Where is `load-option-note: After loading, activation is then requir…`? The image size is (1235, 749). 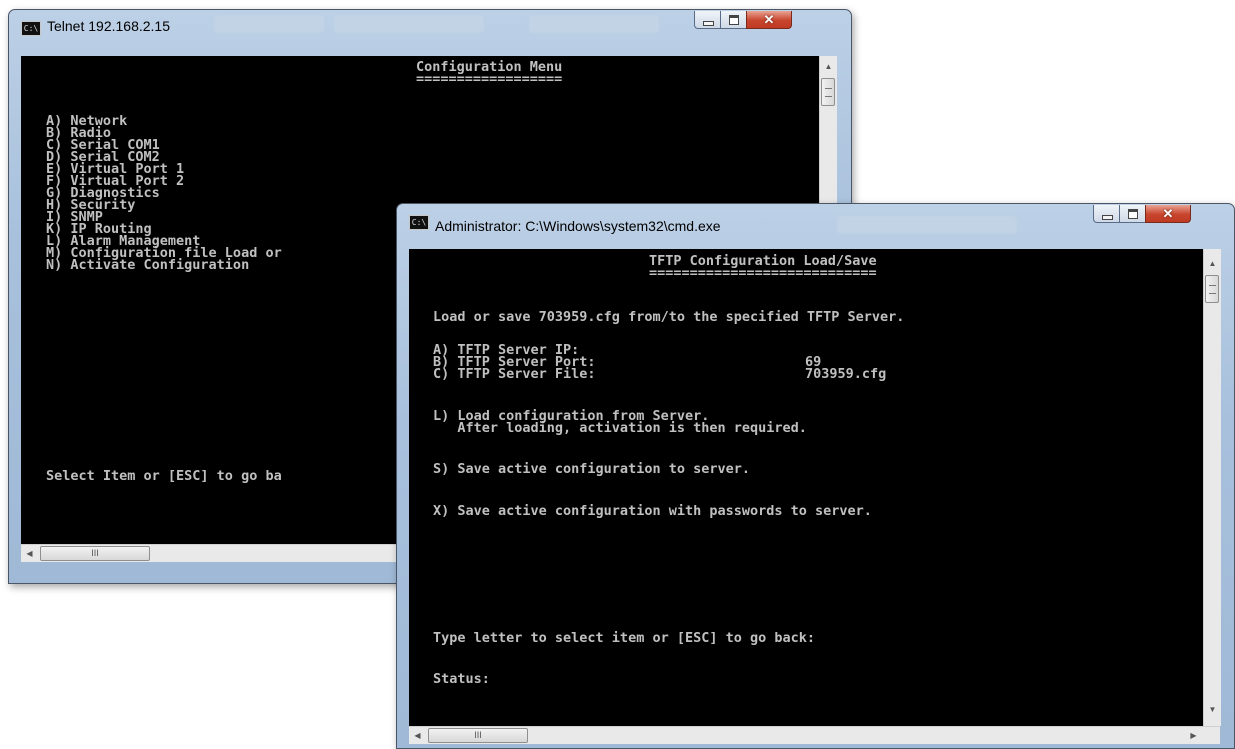
load-option-note: After loading, activation is then requir… is located at coordinates (620, 428).